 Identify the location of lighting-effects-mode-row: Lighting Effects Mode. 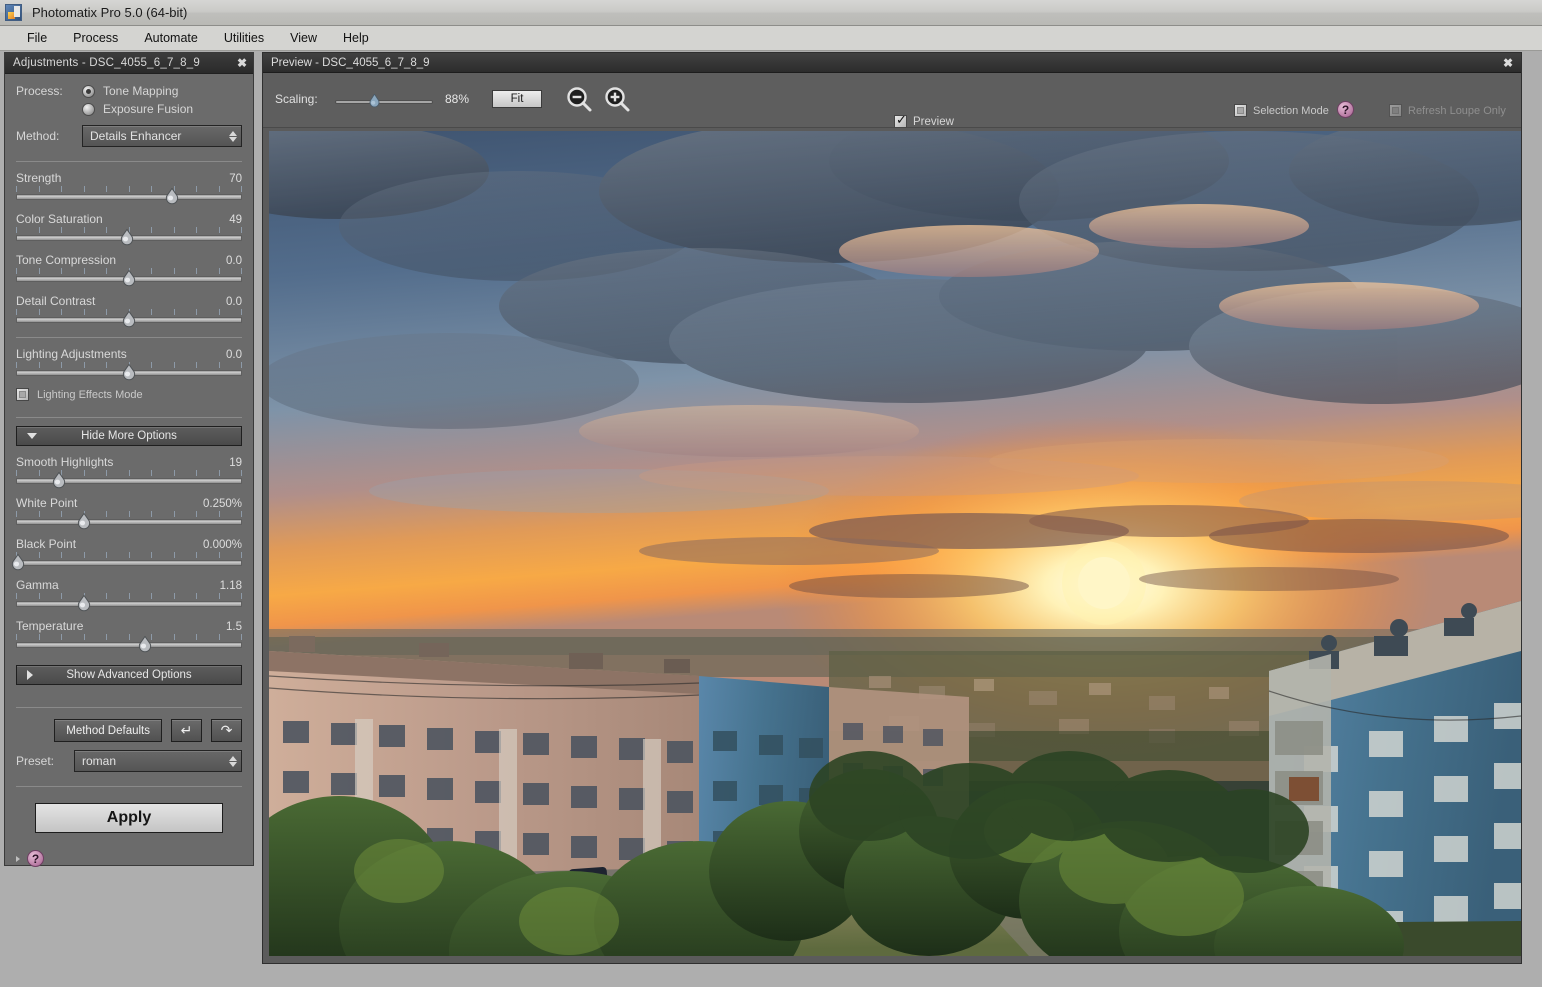
(129, 394).